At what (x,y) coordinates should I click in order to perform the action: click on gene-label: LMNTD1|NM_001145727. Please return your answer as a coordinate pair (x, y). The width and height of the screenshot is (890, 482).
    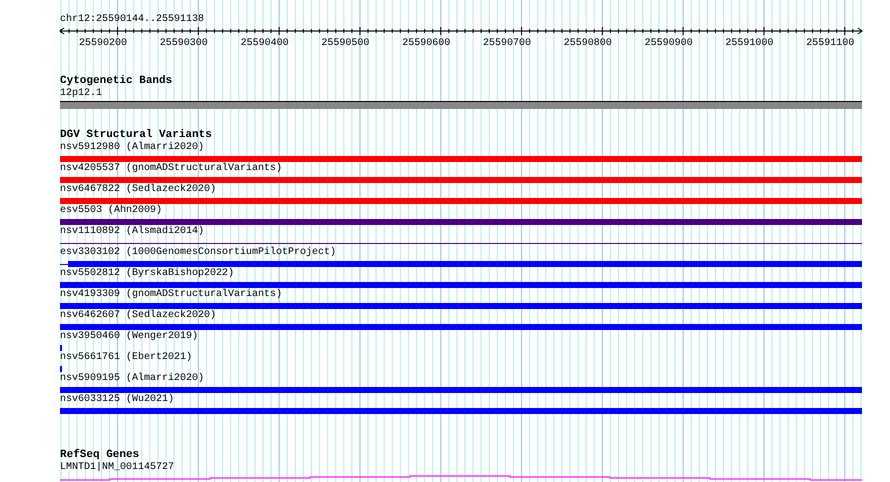
    Looking at the image, I should click on (117, 468).